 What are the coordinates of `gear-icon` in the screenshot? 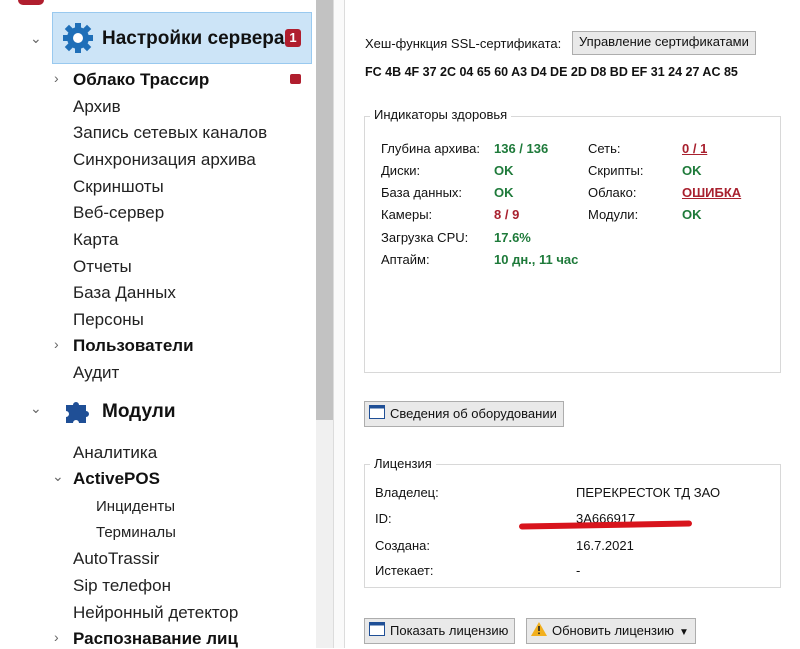 It's located at (78, 38).